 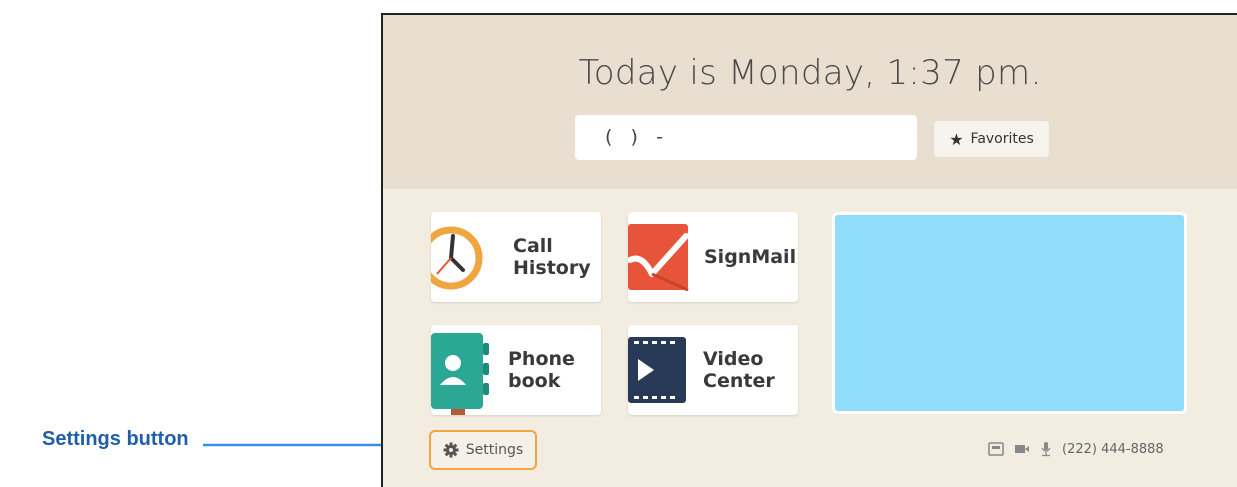 What do you see at coordinates (460, 374) in the screenshot?
I see `phonebook-icon` at bounding box center [460, 374].